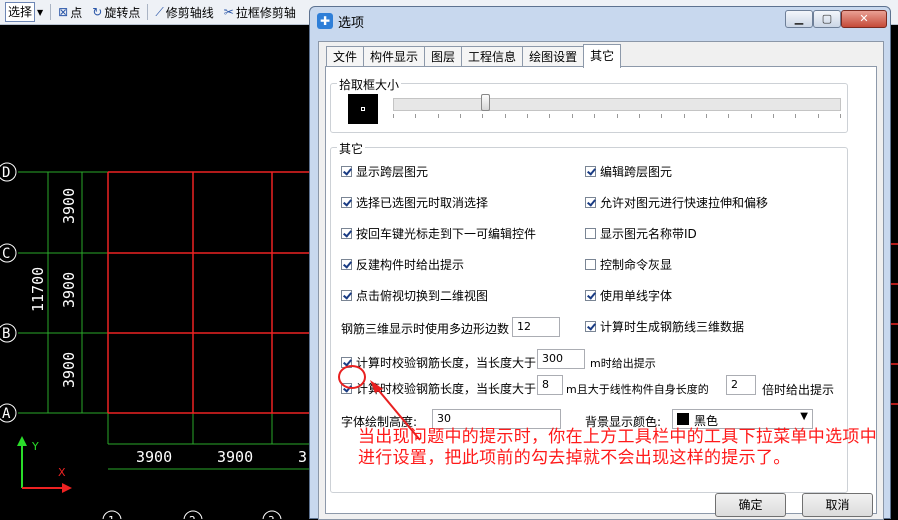  What do you see at coordinates (63, 12) in the screenshot?
I see `point-box-icon: ⊠` at bounding box center [63, 12].